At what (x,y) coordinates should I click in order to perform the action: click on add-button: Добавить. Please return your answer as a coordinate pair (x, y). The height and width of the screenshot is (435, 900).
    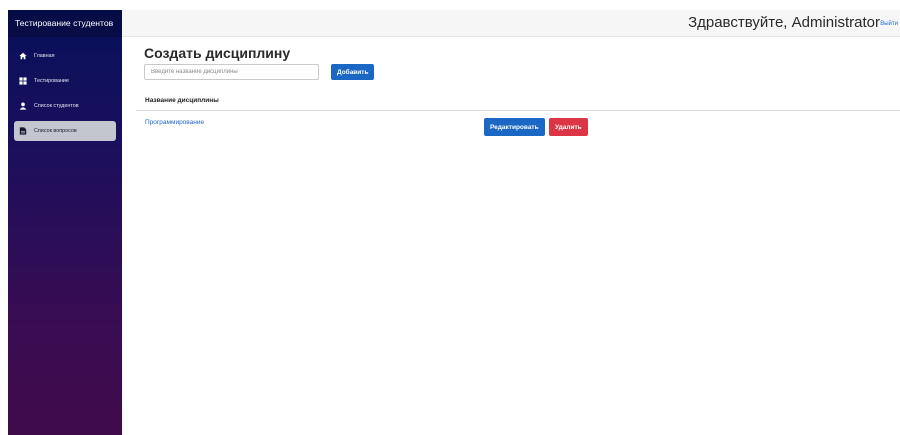
    Looking at the image, I should click on (353, 72).